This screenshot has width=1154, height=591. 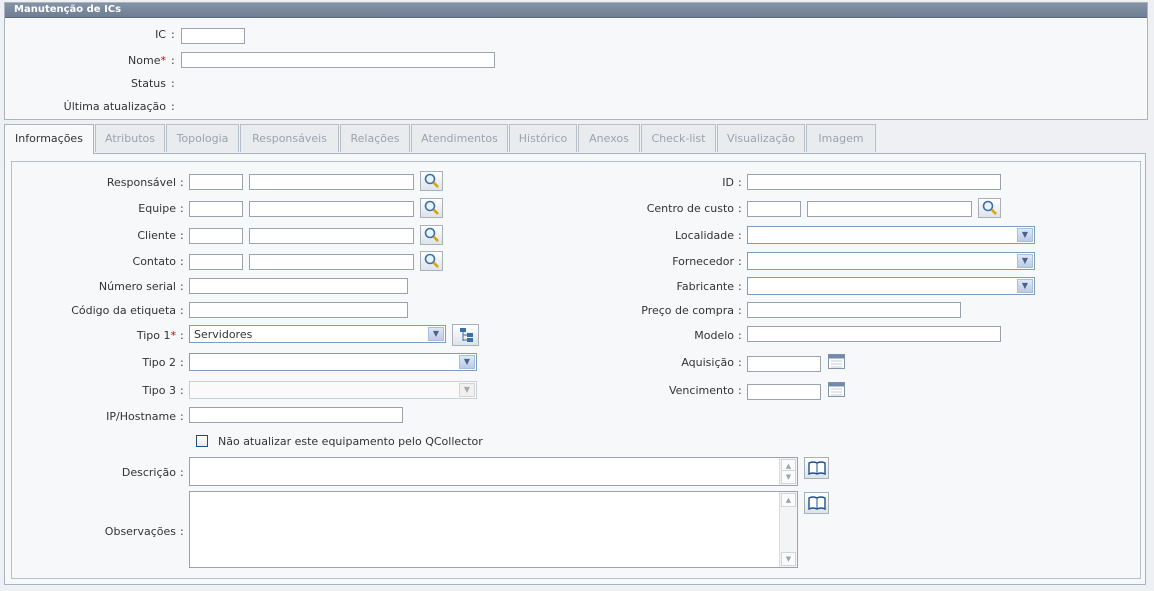 I want to click on observacoes-book-button, so click(x=816, y=503).